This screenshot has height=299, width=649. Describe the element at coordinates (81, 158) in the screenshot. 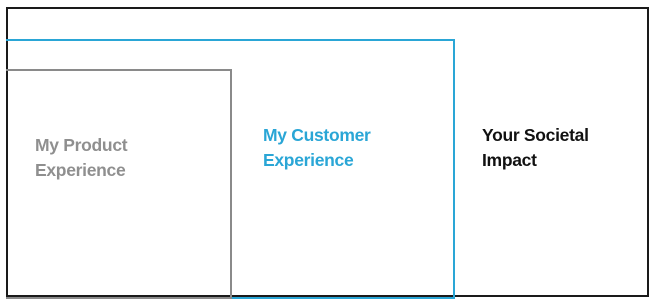

I see `product-experience-label: My Product Experience` at that location.